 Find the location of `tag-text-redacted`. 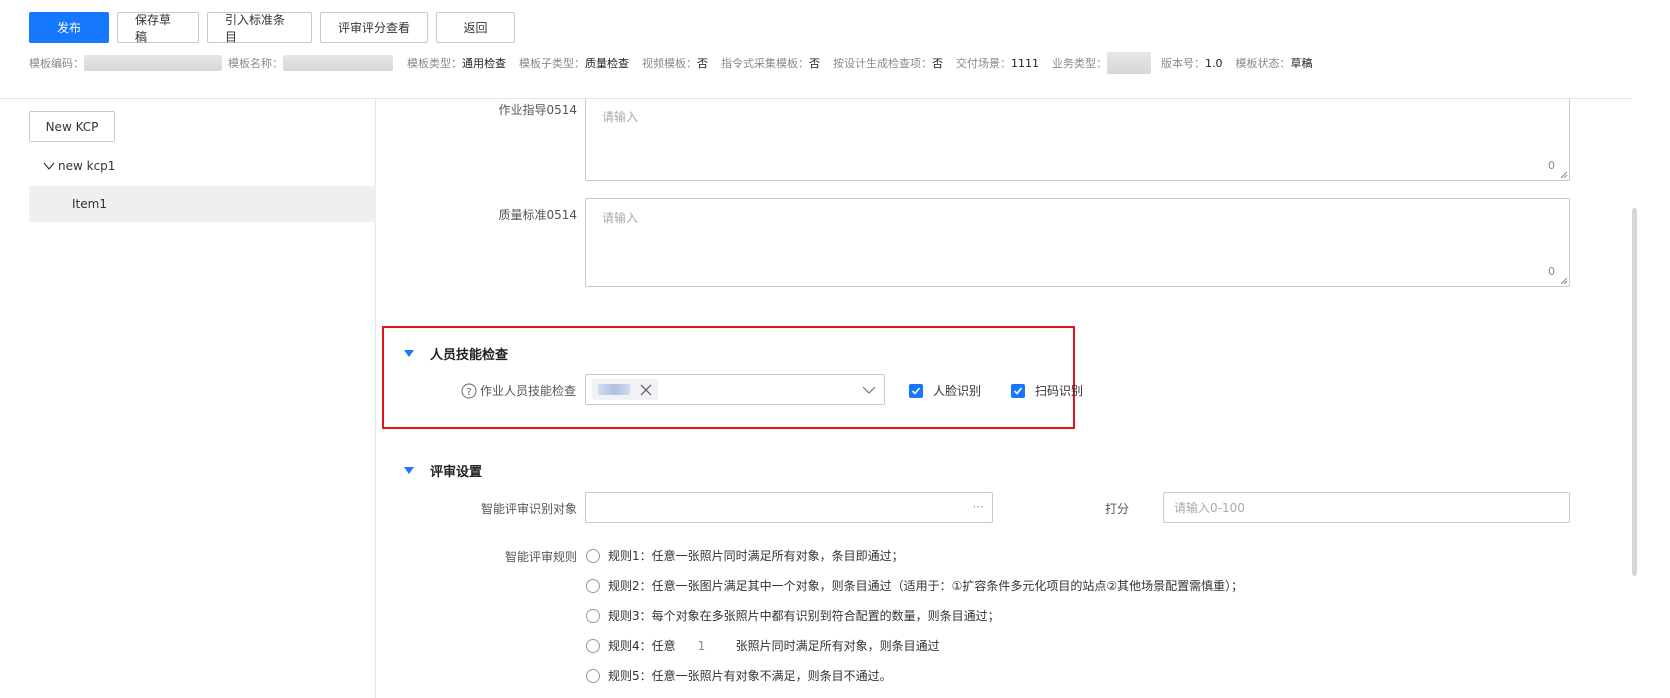

tag-text-redacted is located at coordinates (614, 389).